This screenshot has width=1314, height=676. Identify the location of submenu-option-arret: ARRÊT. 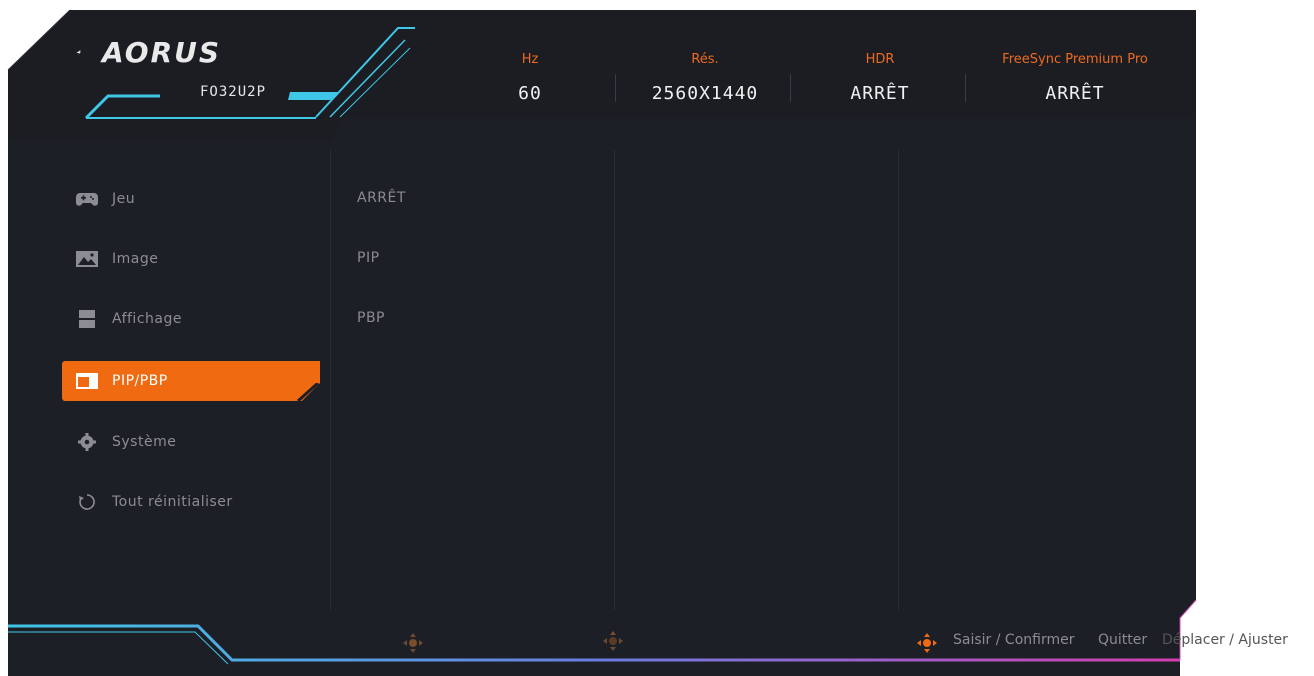
(381, 198).